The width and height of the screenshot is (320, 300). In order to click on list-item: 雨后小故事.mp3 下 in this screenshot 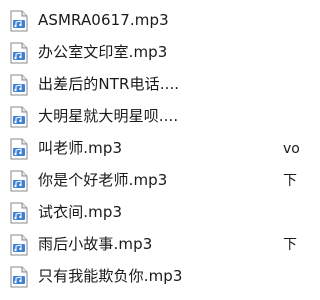, I will do `click(150, 245)`.